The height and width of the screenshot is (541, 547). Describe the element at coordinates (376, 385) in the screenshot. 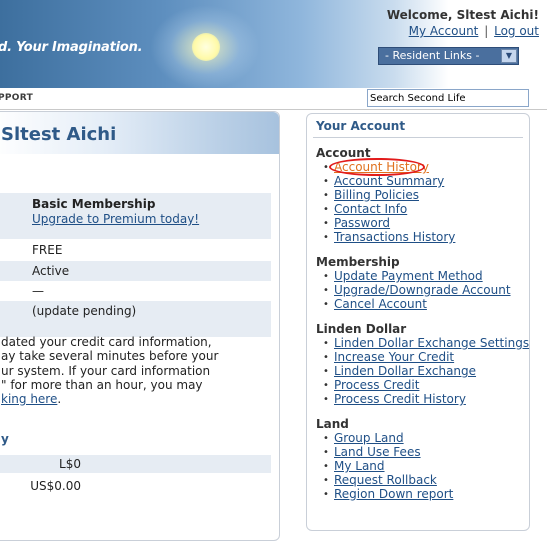

I see `sidebar-link: Process Credit` at that location.